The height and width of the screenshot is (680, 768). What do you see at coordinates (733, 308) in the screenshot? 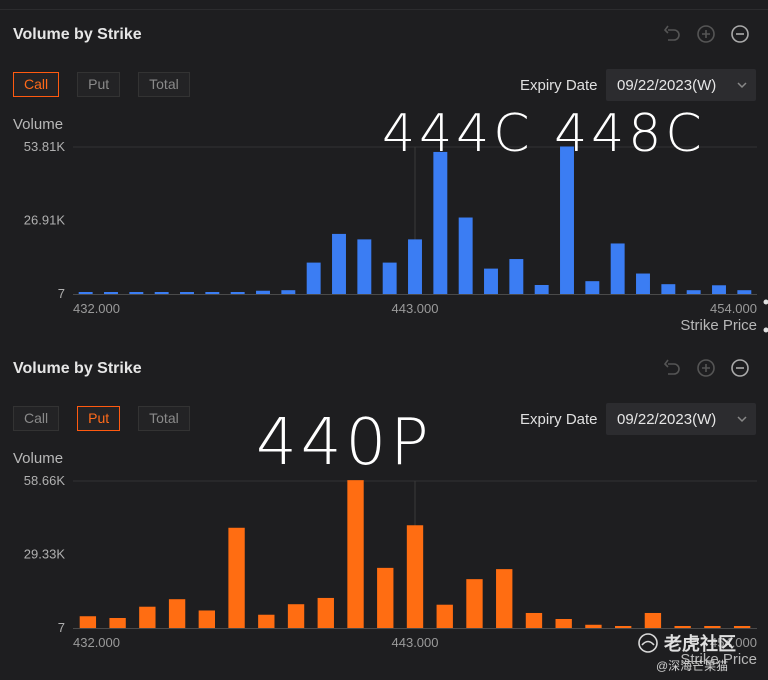
I see `x-tick-label: 454.000` at bounding box center [733, 308].